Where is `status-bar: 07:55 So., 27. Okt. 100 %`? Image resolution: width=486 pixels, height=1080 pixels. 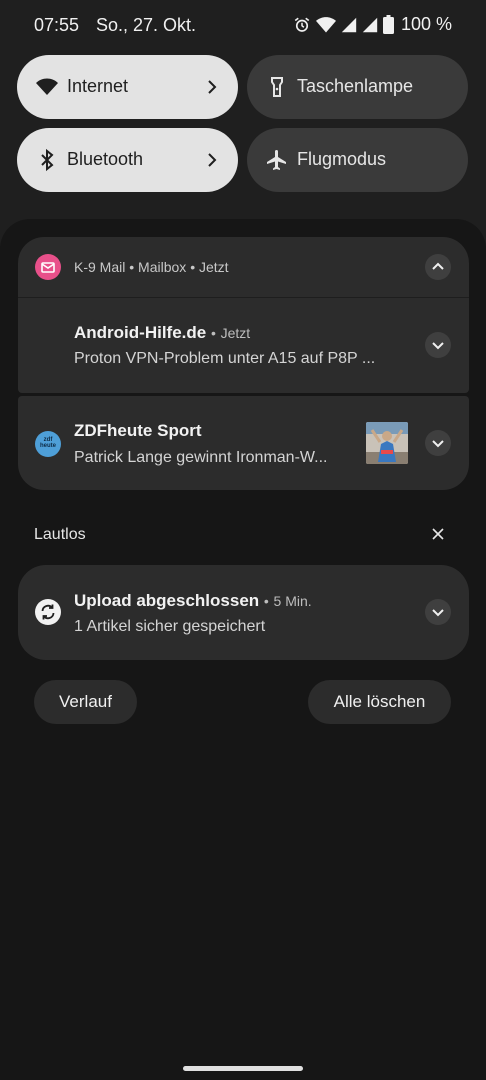
status-bar: 07:55 So., 27. Okt. 100 % is located at coordinates (243, 26).